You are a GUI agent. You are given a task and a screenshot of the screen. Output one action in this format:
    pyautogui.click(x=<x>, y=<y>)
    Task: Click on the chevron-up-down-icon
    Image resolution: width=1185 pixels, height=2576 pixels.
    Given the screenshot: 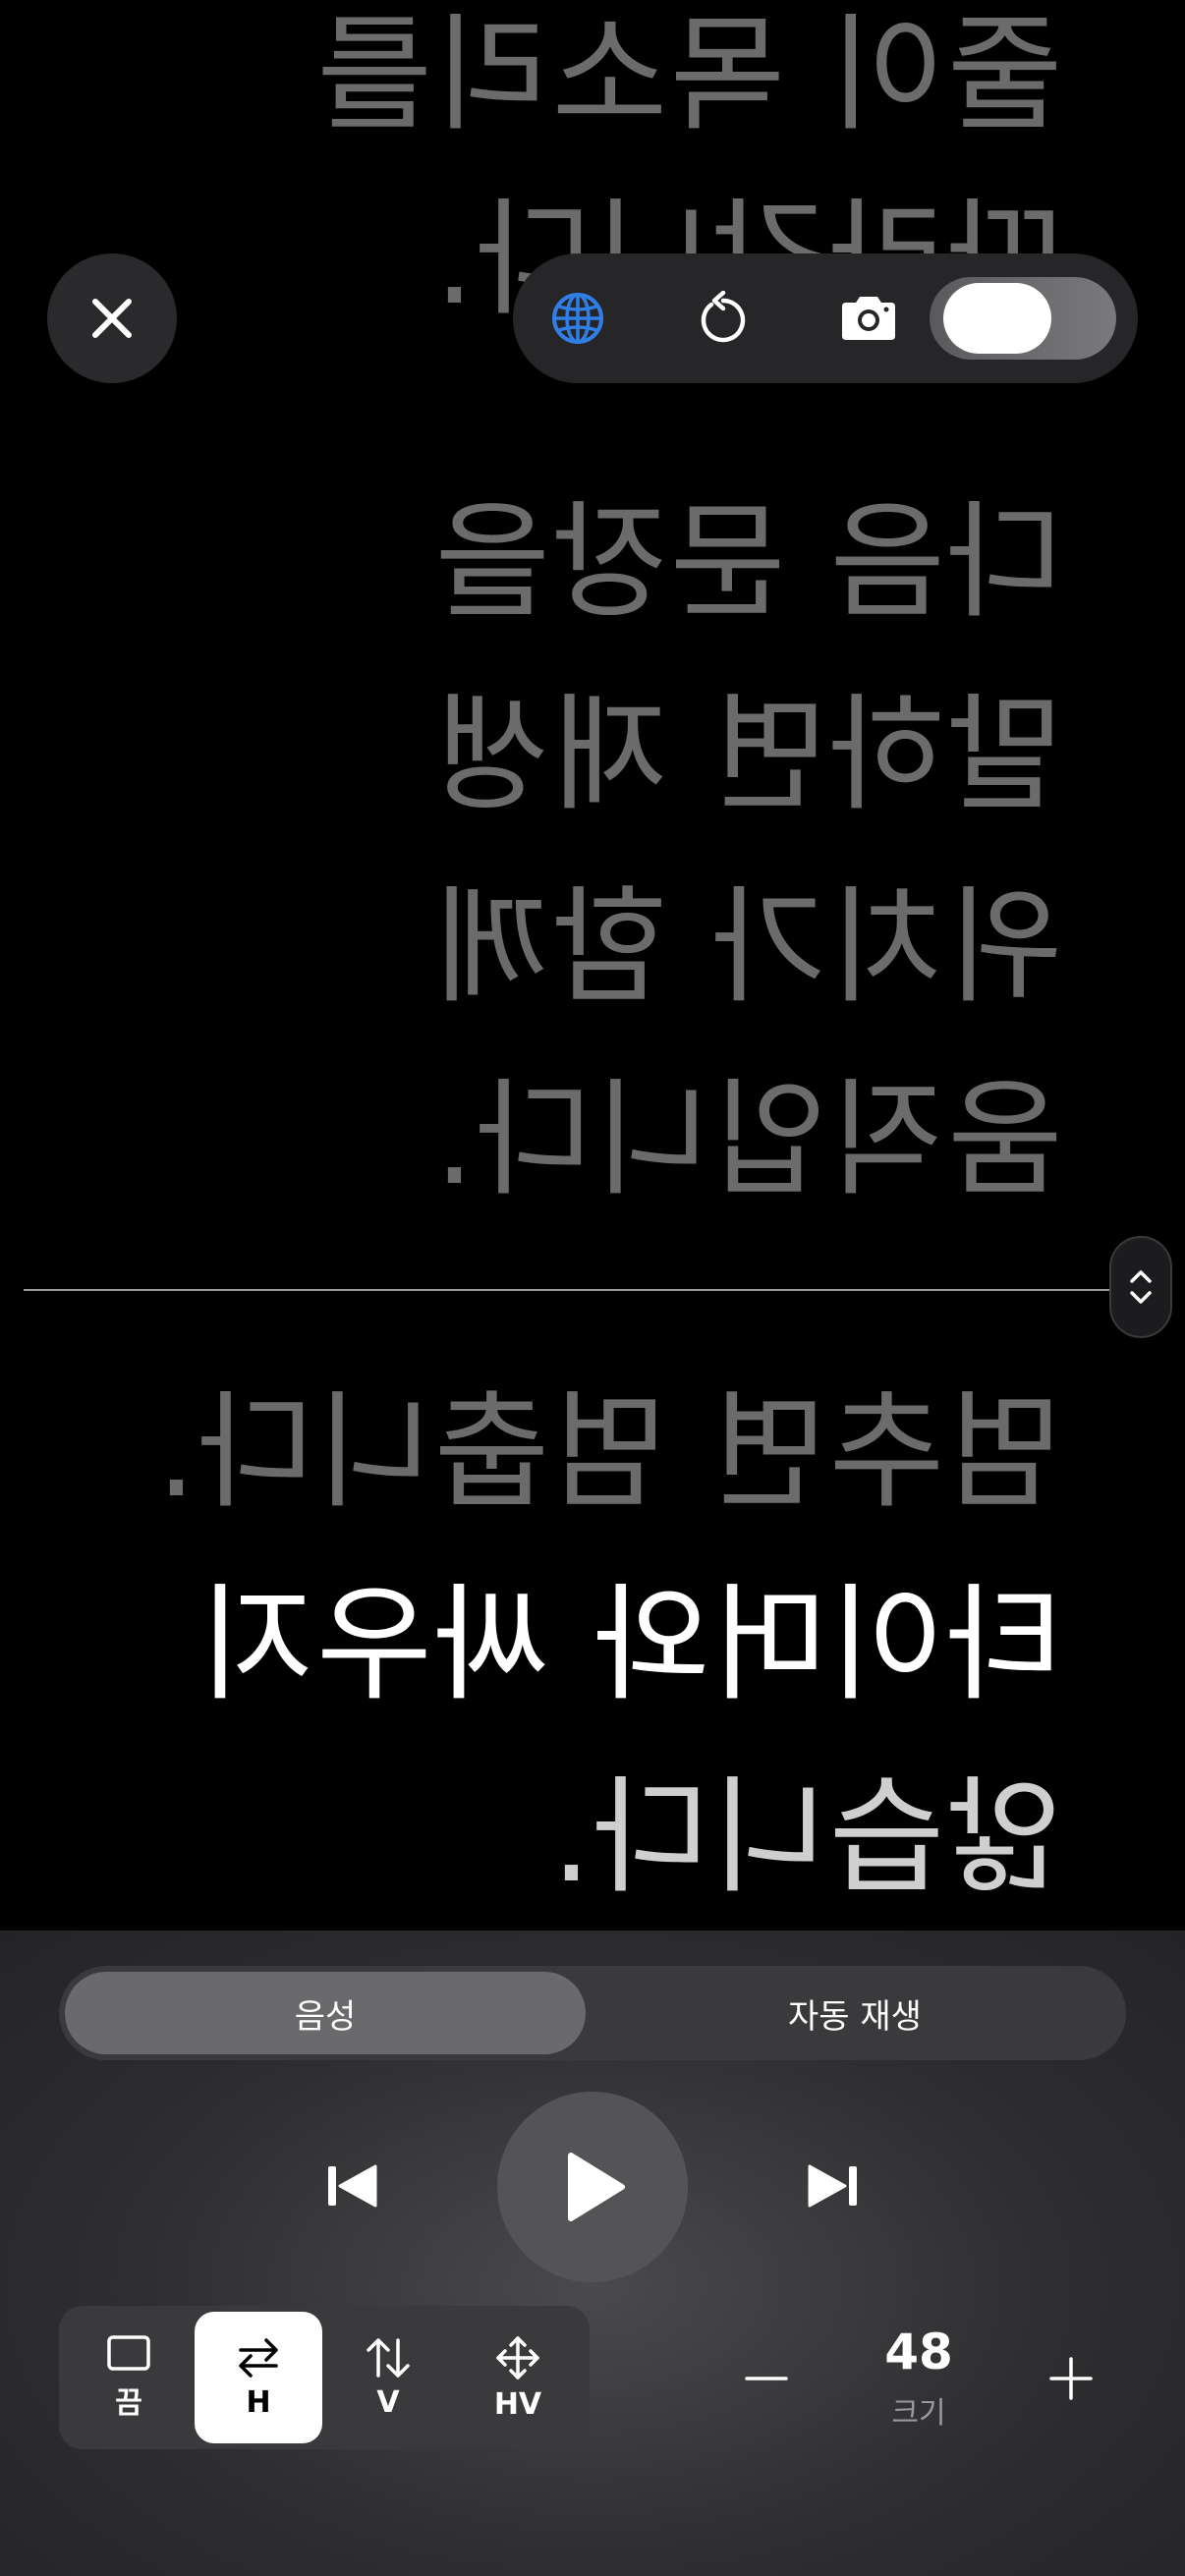 What is the action you would take?
    pyautogui.click(x=1141, y=1287)
    